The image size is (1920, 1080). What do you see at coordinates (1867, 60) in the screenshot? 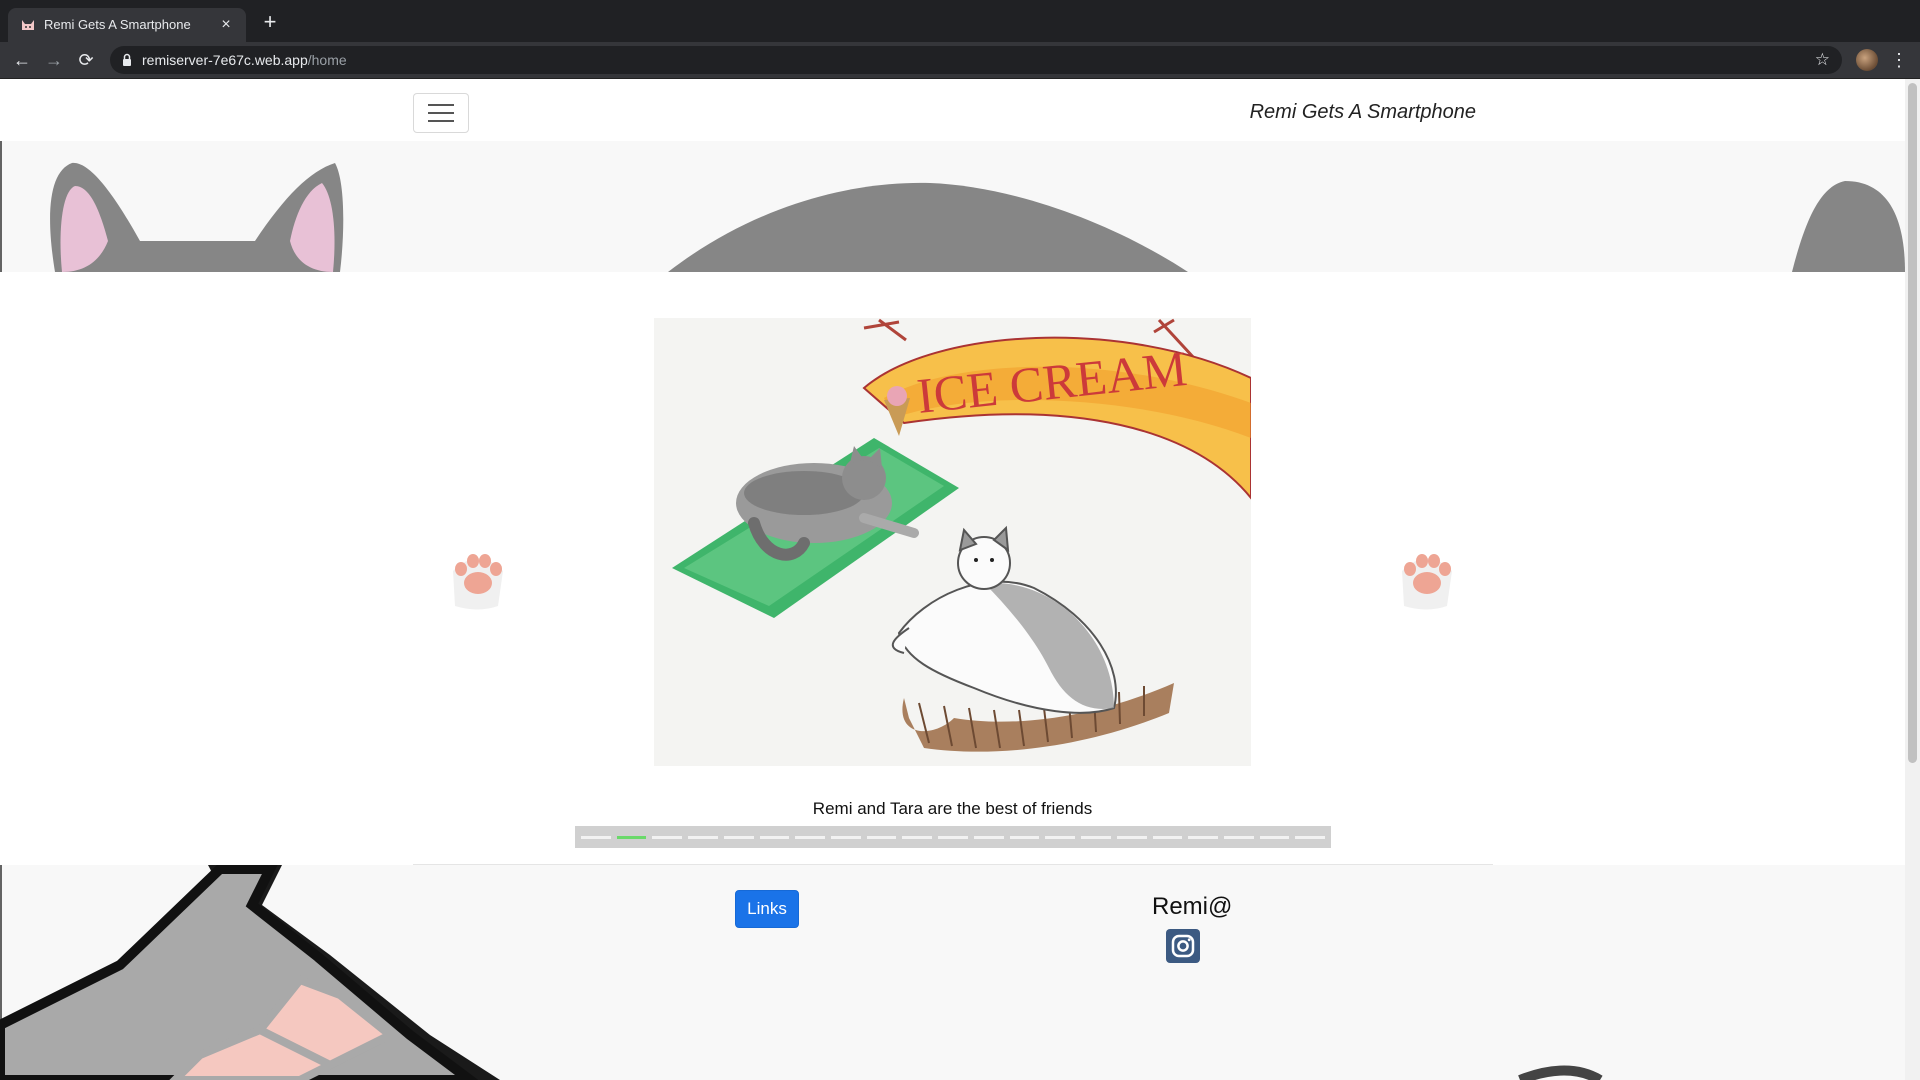
I see `profile-avatar` at bounding box center [1867, 60].